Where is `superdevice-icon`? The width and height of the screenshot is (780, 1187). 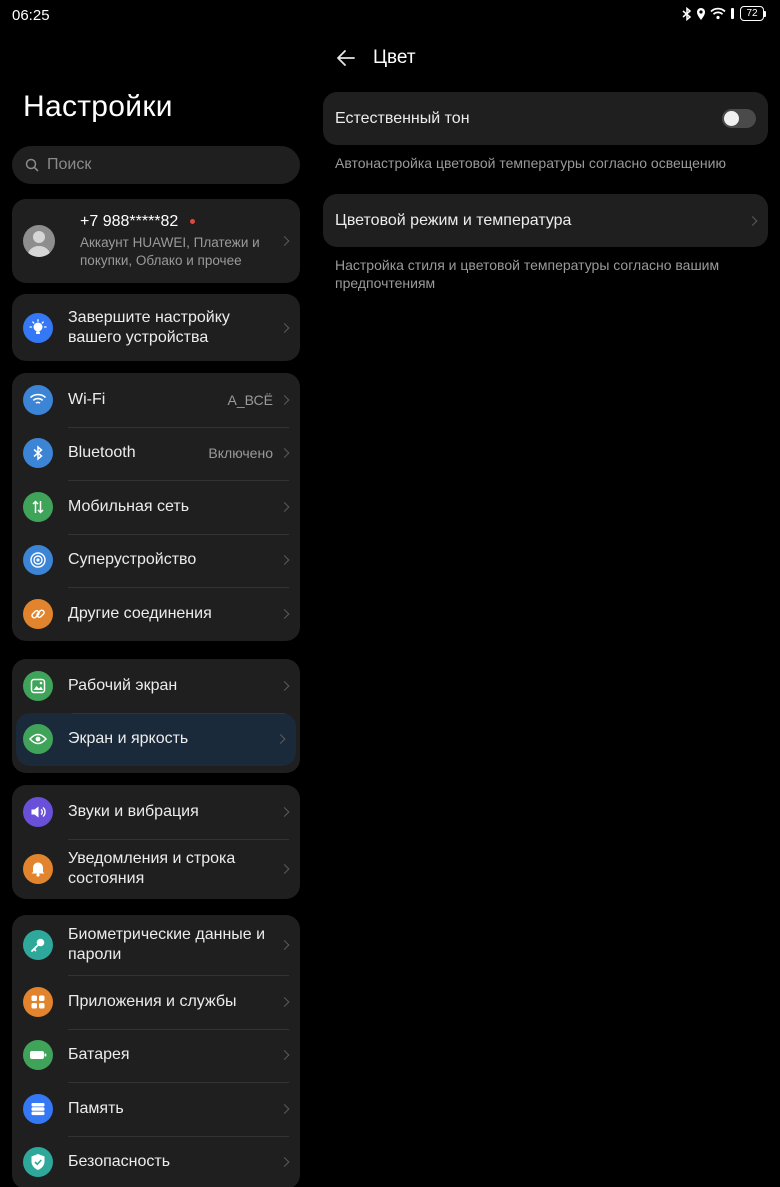
superdevice-icon is located at coordinates (38, 560).